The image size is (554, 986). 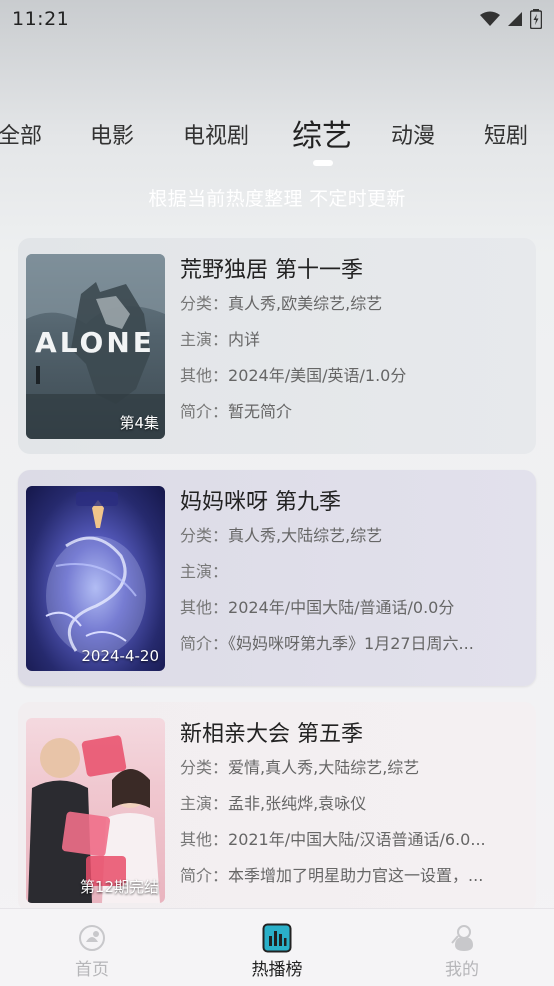 I want to click on tab-variety: 综艺, so click(x=322, y=137).